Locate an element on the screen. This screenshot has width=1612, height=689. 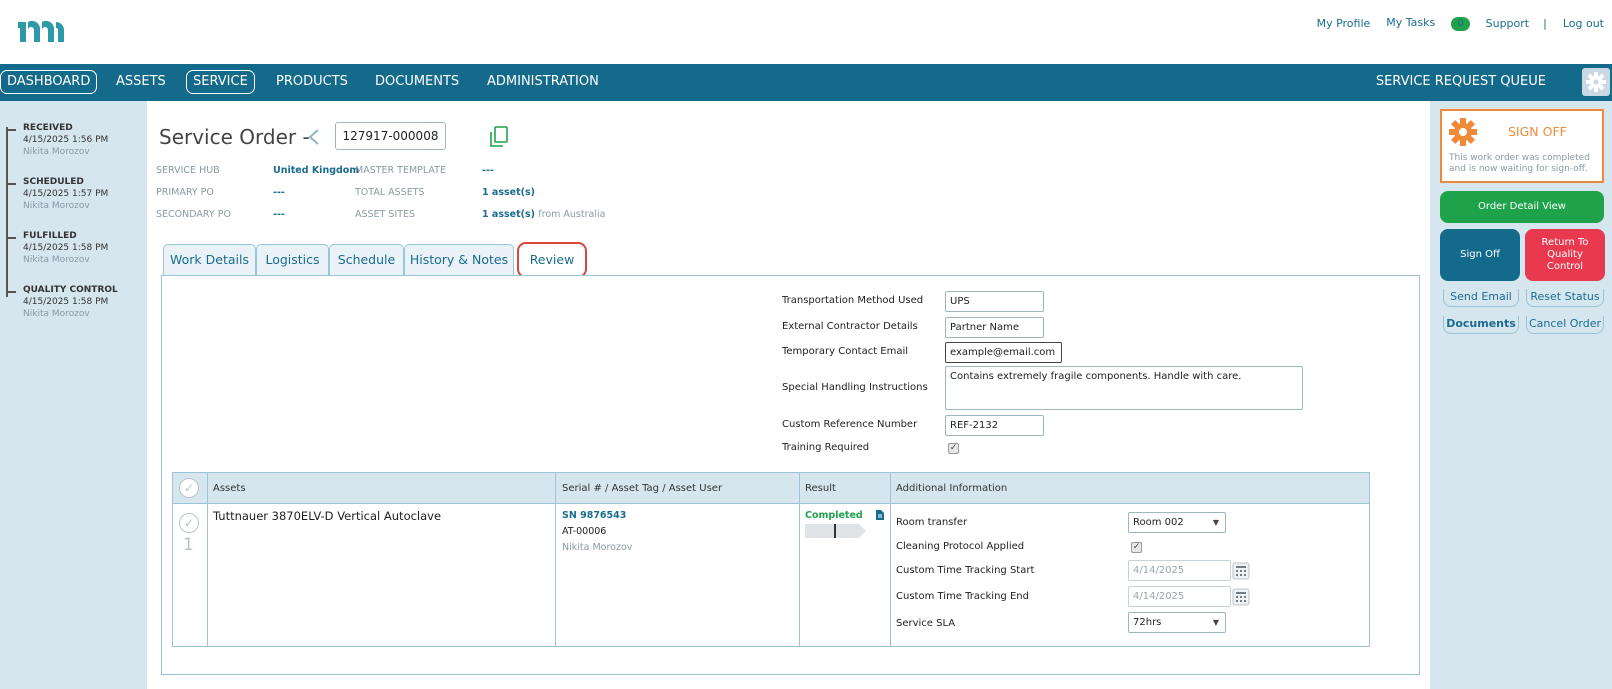
chevron-left-icon is located at coordinates (314, 137).